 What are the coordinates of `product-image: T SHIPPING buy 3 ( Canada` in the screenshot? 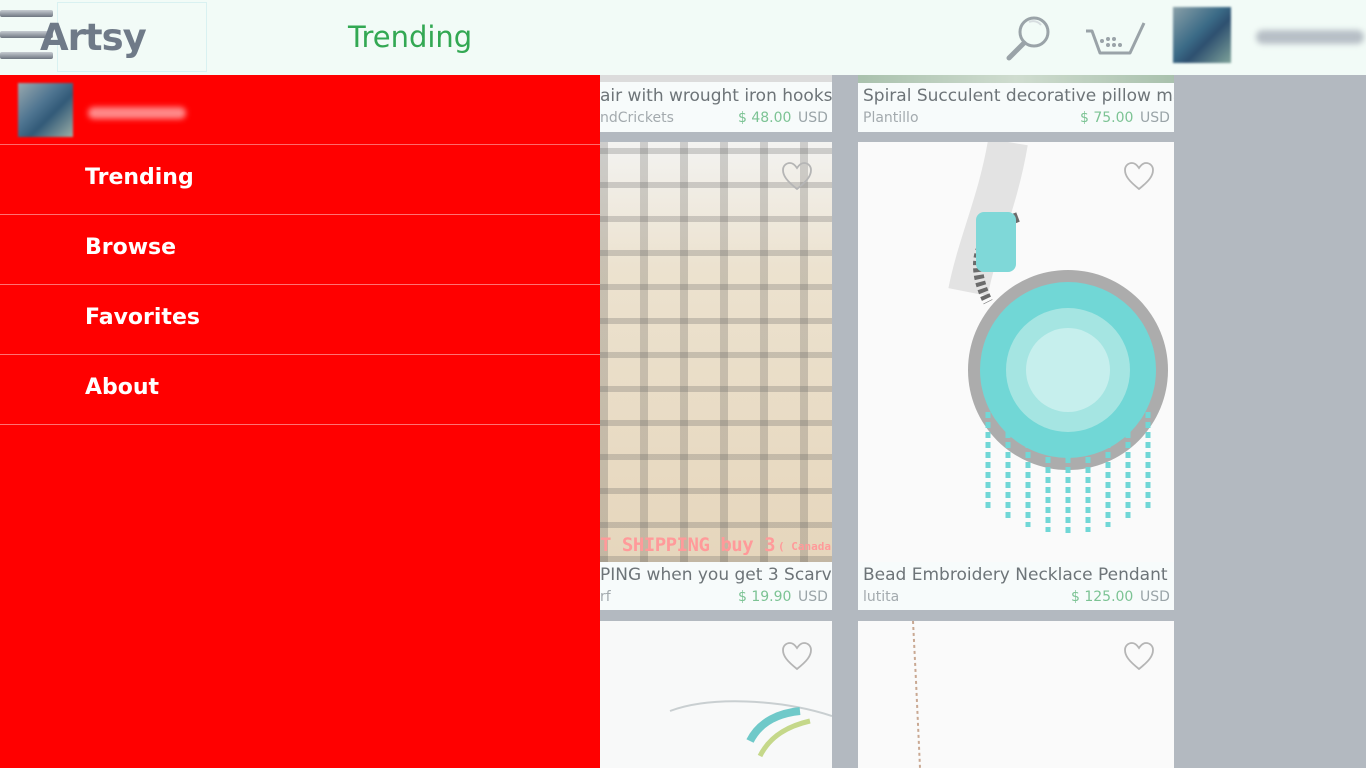 It's located at (716, 352).